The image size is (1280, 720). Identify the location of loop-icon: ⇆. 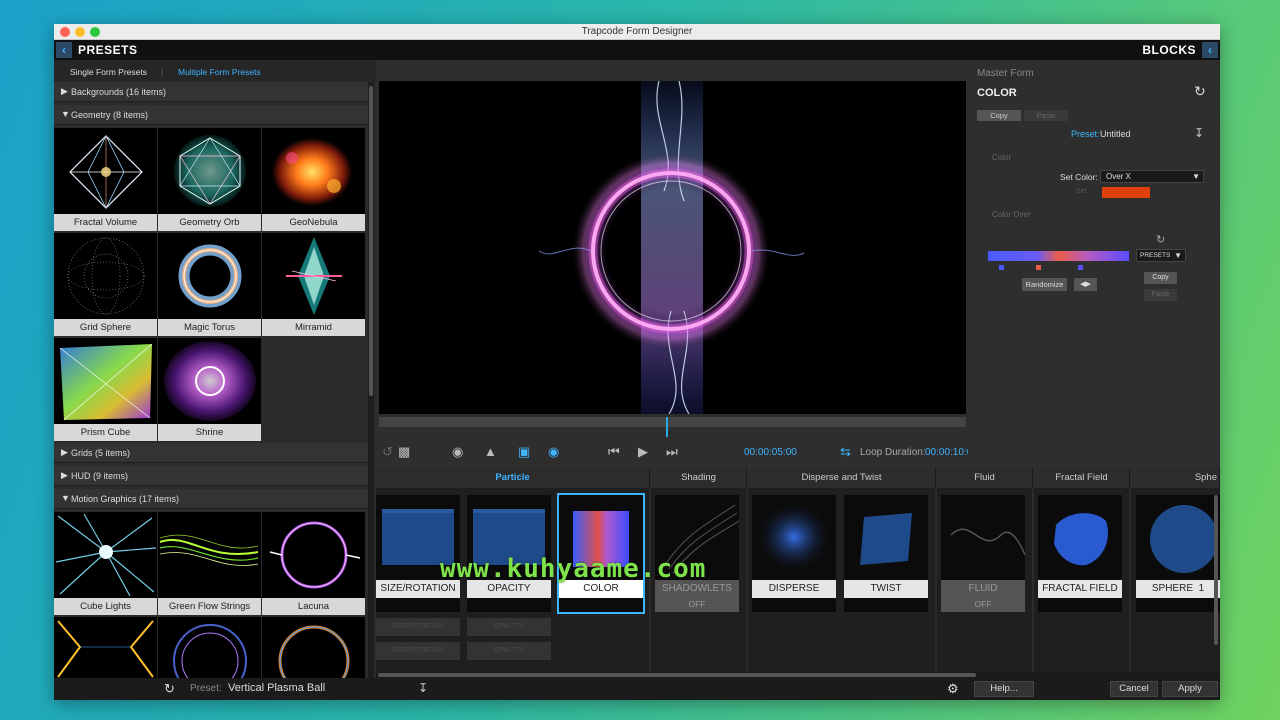
(845, 452).